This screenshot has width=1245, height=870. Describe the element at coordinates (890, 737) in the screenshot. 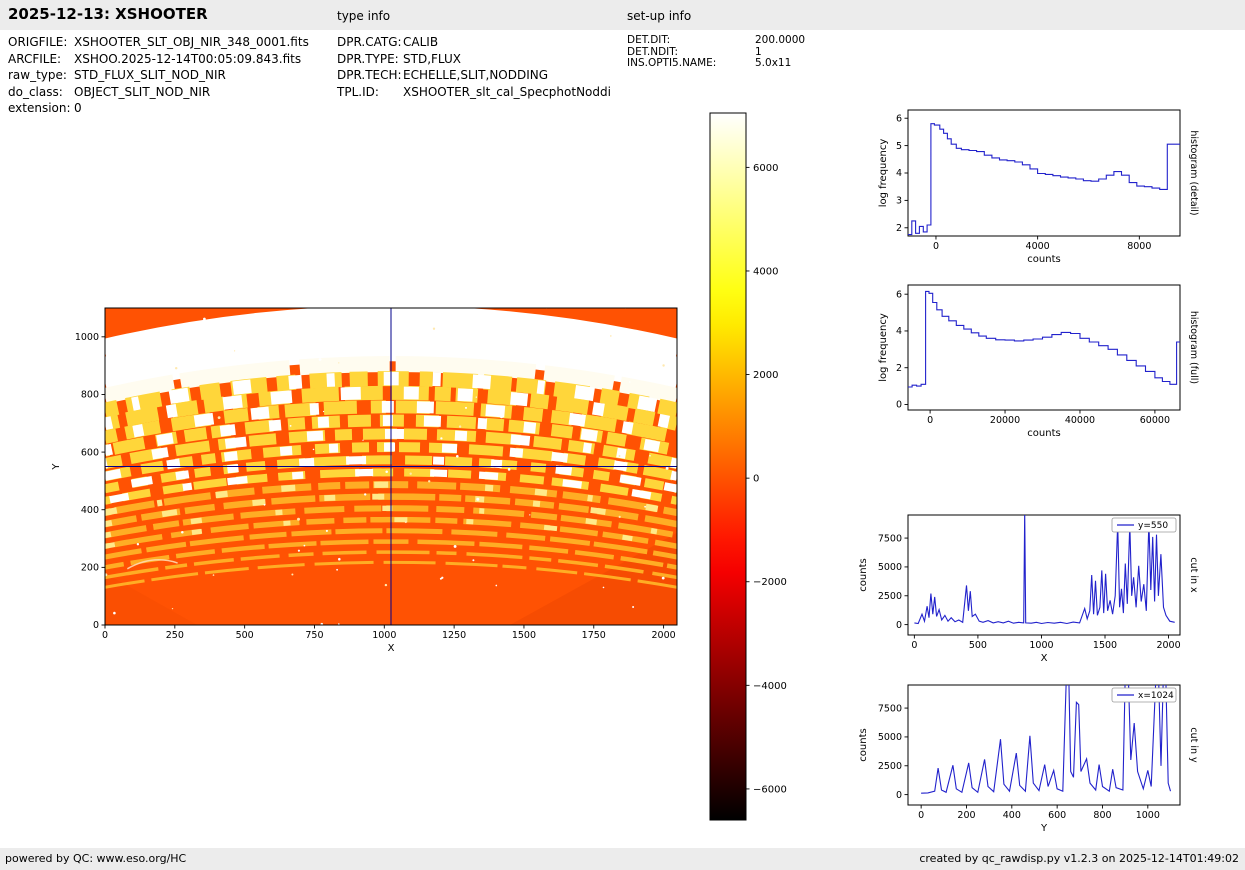

I see `y-tick-label: 5000` at that location.